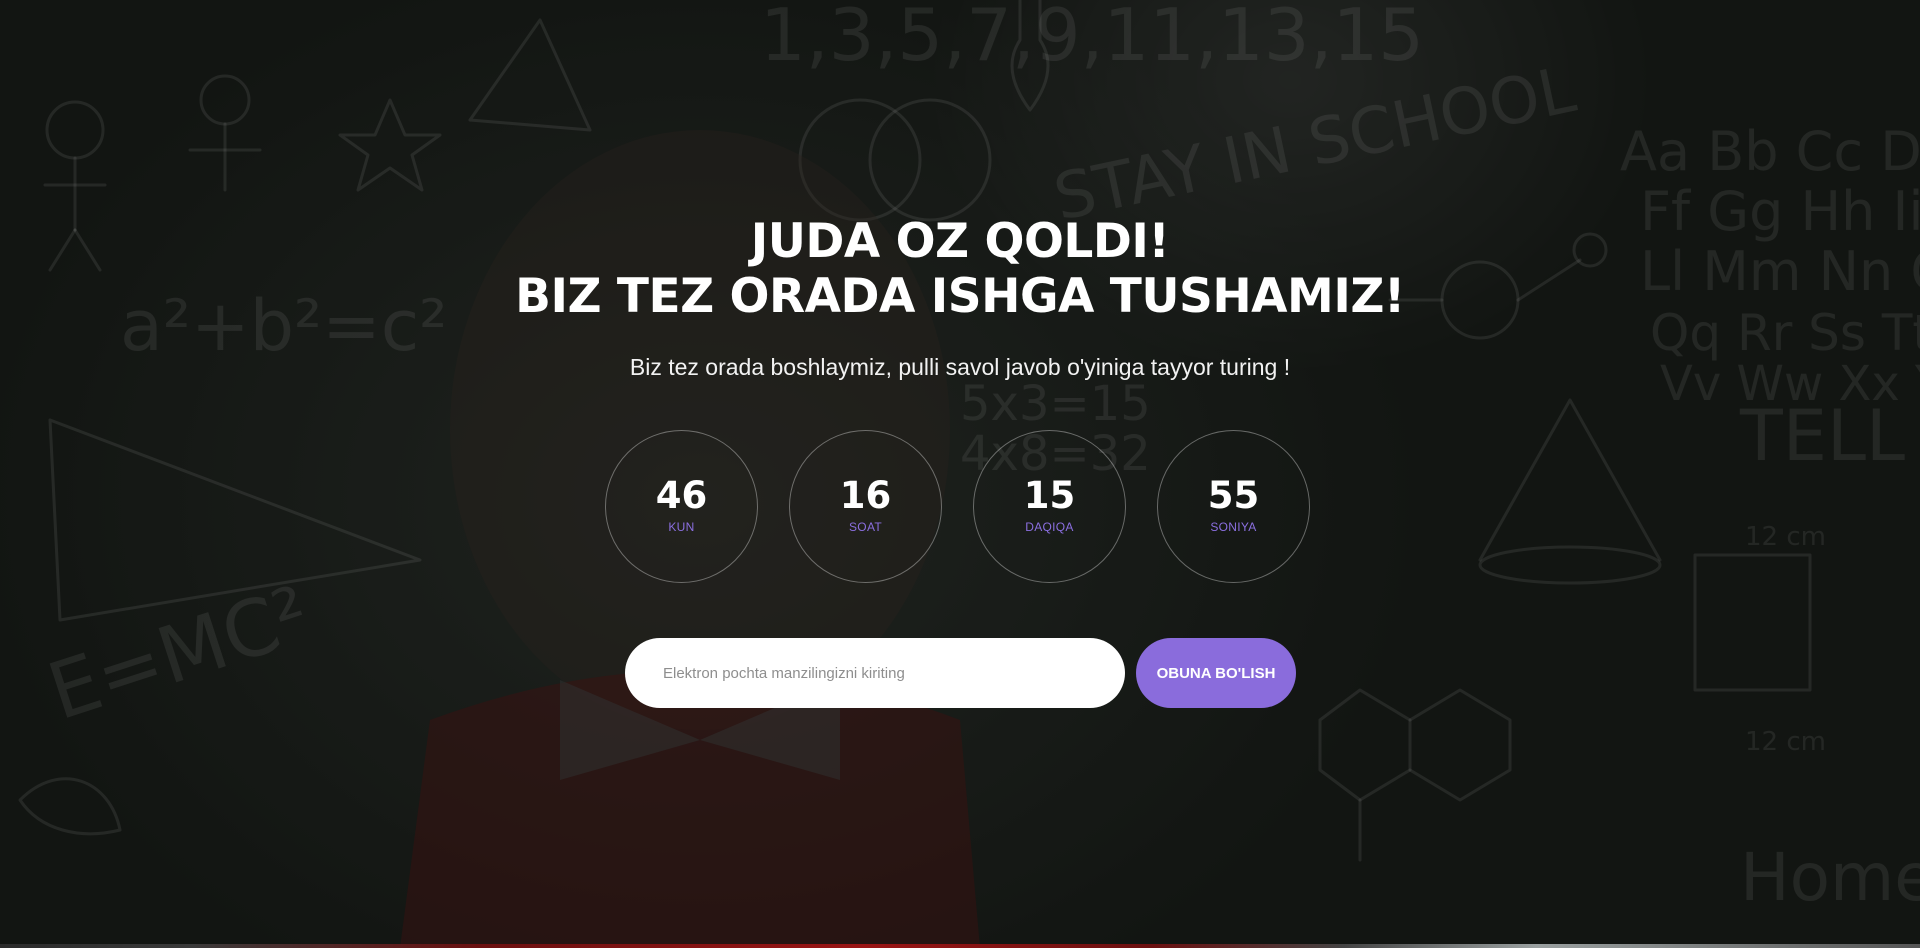 Image resolution: width=1920 pixels, height=948 pixels. What do you see at coordinates (960, 296) in the screenshot?
I see `headline-line-2: BIZ TEZ ORADA ISHGA TUSHAMIZ!` at bounding box center [960, 296].